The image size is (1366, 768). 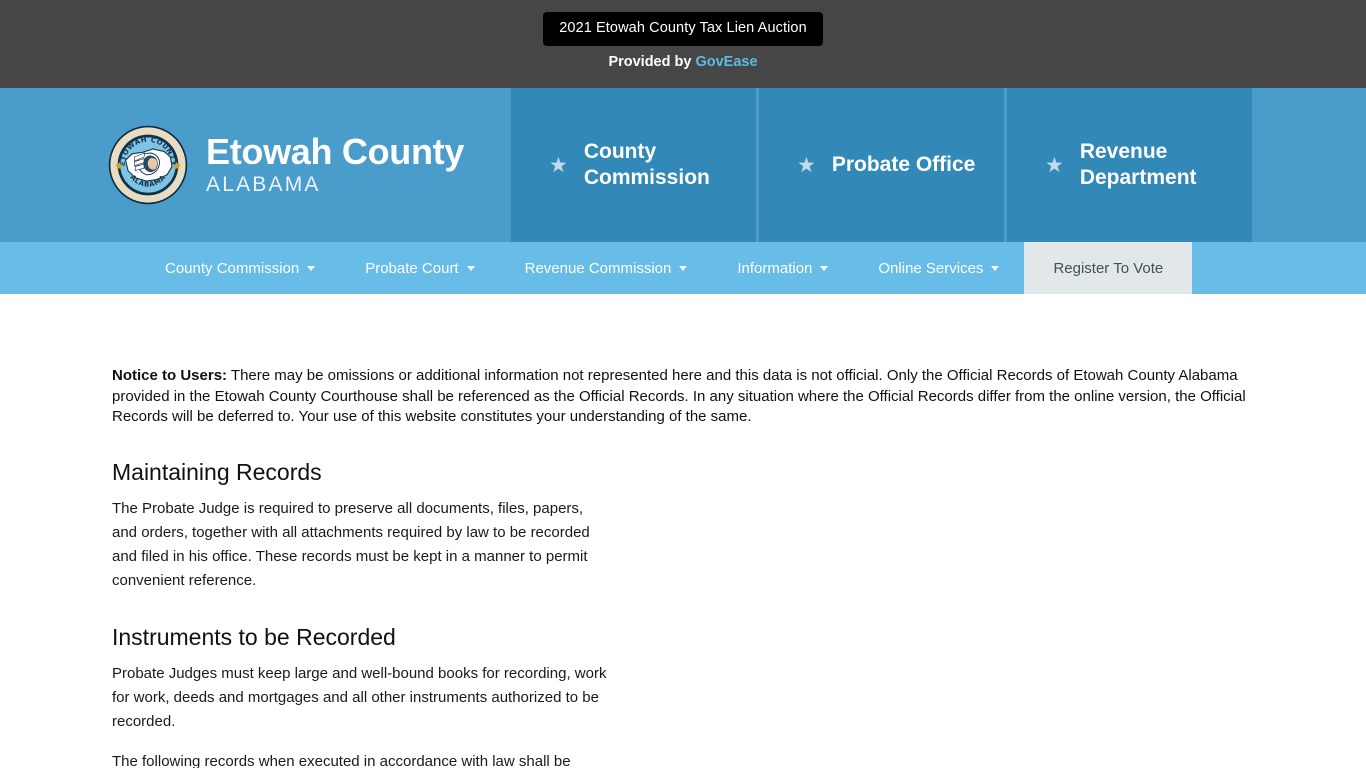 I want to click on dept-revenue-department: ★ Revenue Department, so click(x=1128, y=165).